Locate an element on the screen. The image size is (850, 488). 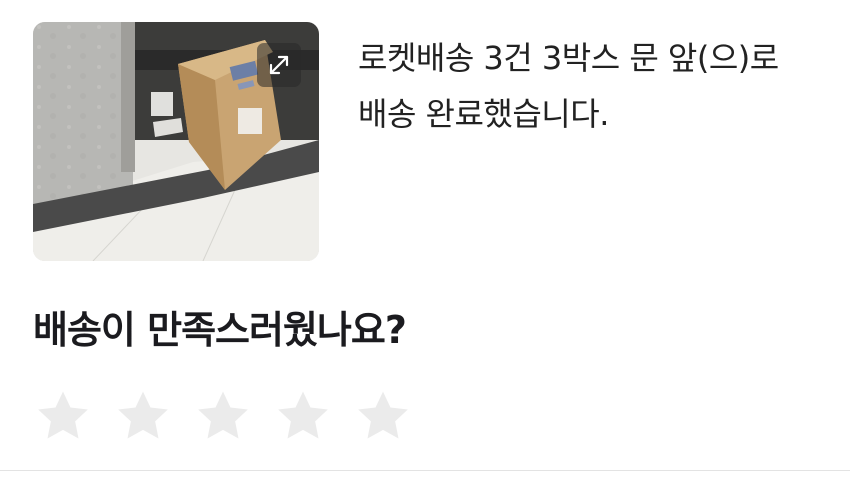
star-rating is located at coordinates (223, 417).